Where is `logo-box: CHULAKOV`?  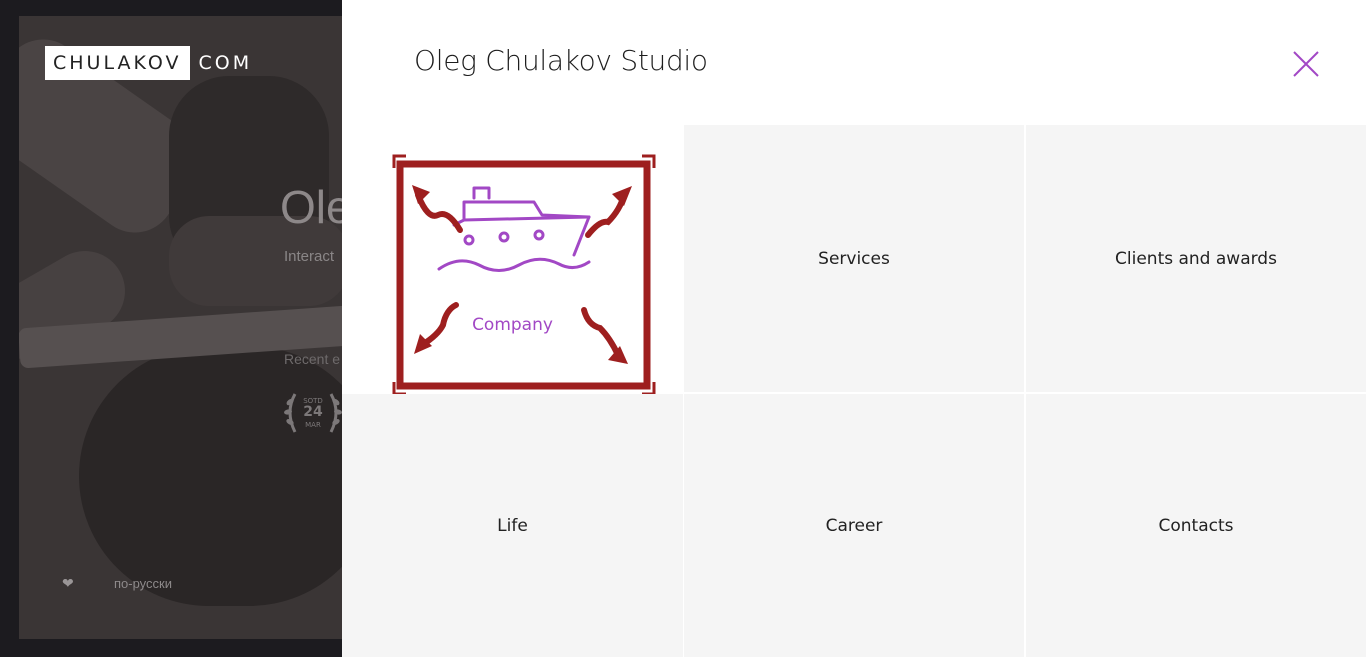
logo-box: CHULAKOV is located at coordinates (117, 63).